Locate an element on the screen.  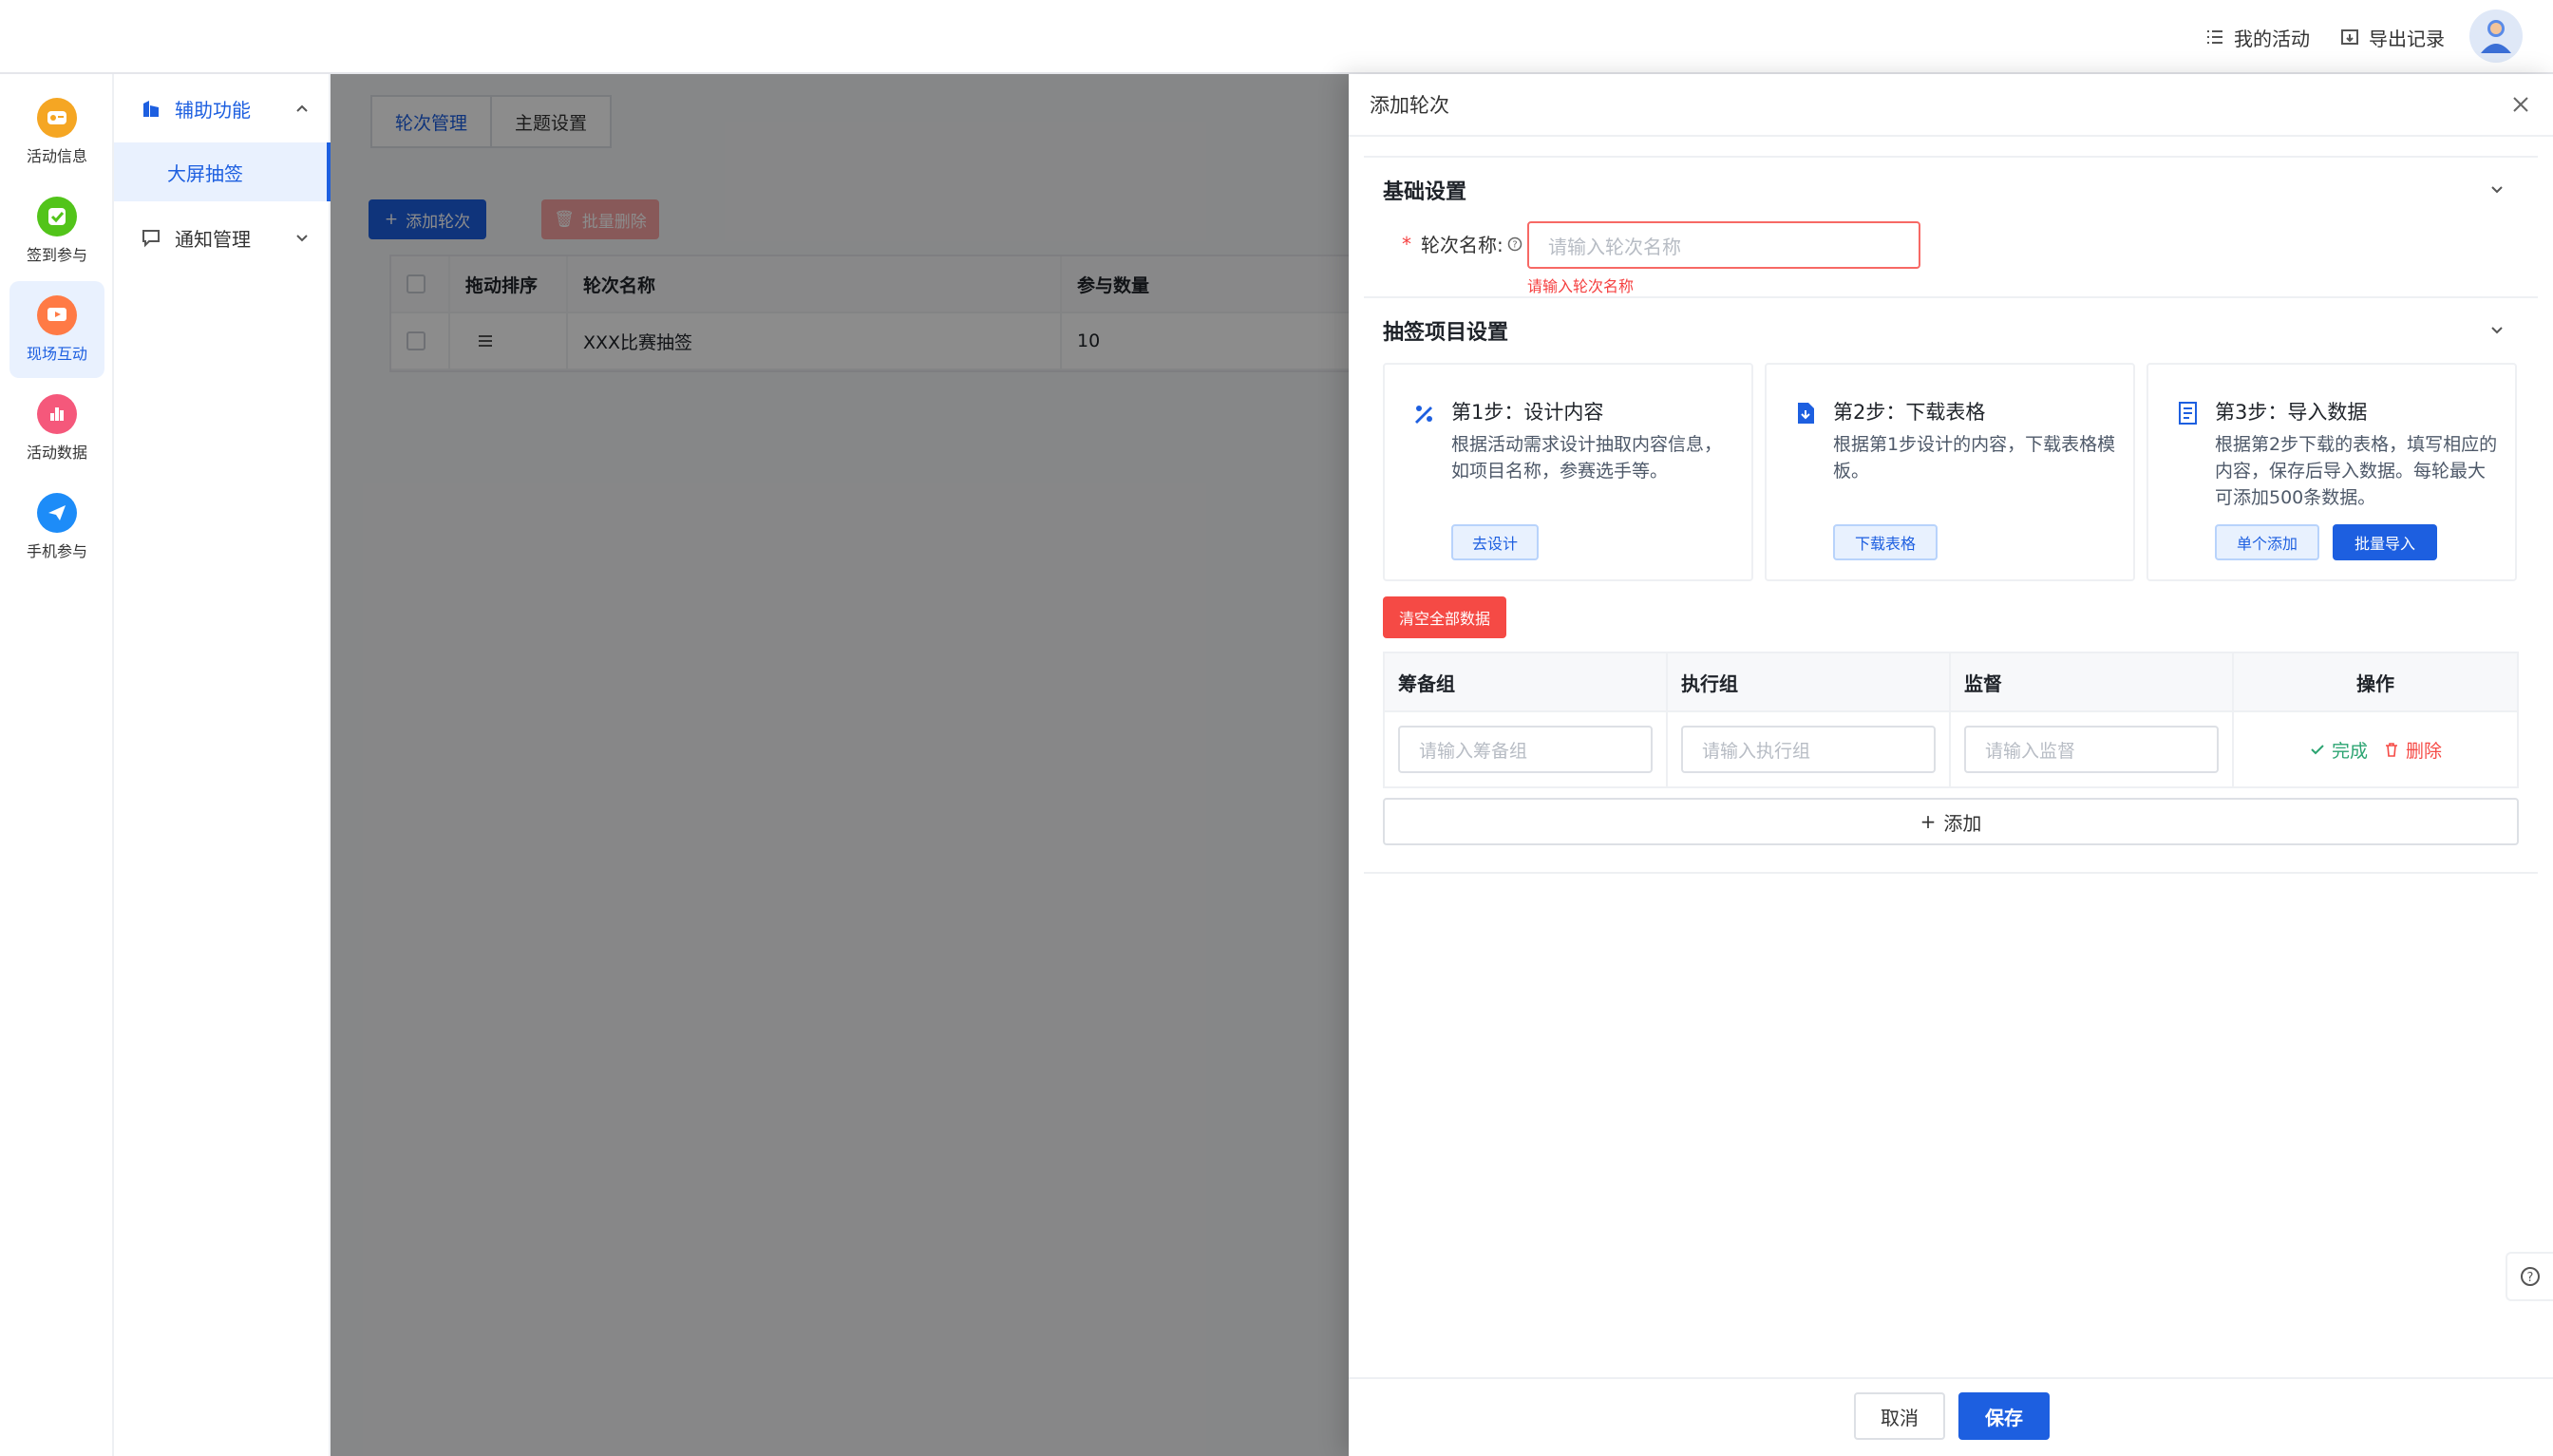
drawer-footer: 取消 保存 is located at coordinates (1951, 1416).